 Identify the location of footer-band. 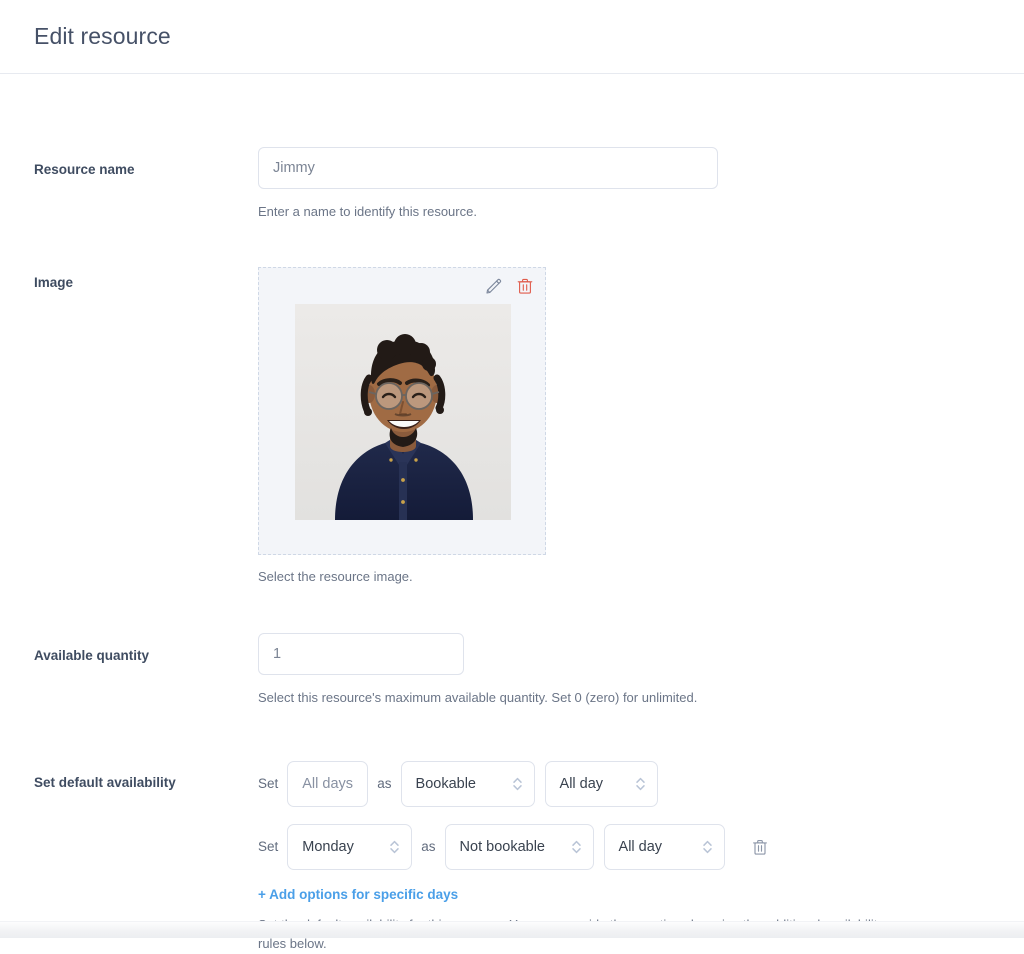
(512, 929).